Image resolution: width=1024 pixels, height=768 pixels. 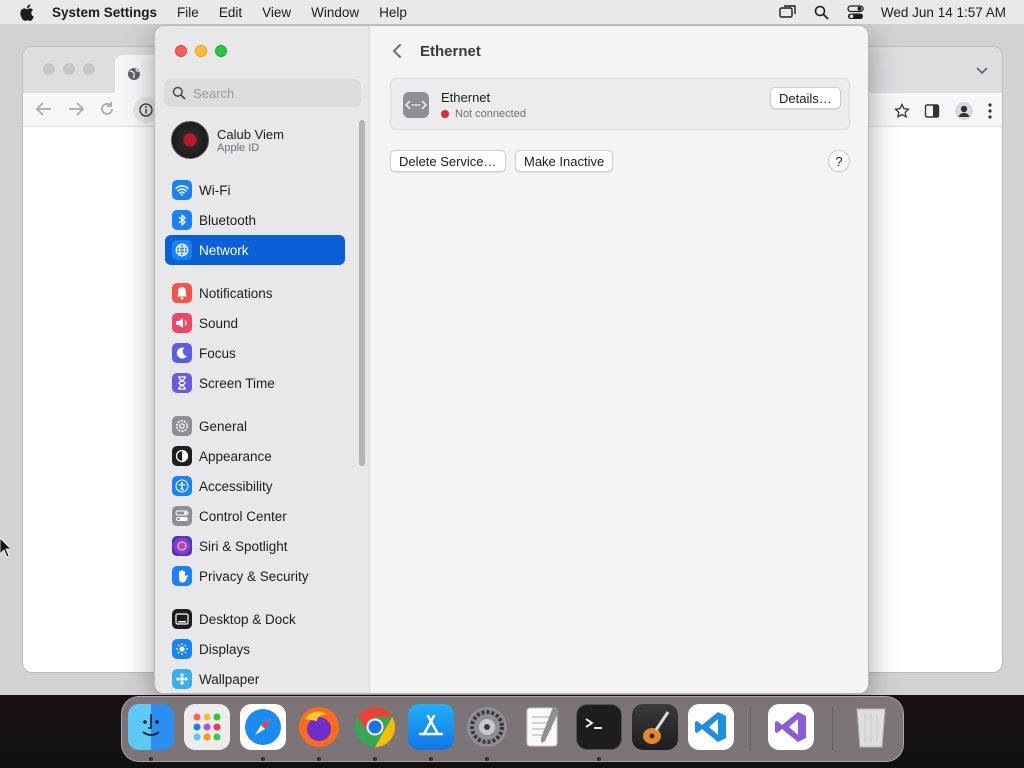 I want to click on sidebar-item-label: Wallpaper, so click(x=229, y=679).